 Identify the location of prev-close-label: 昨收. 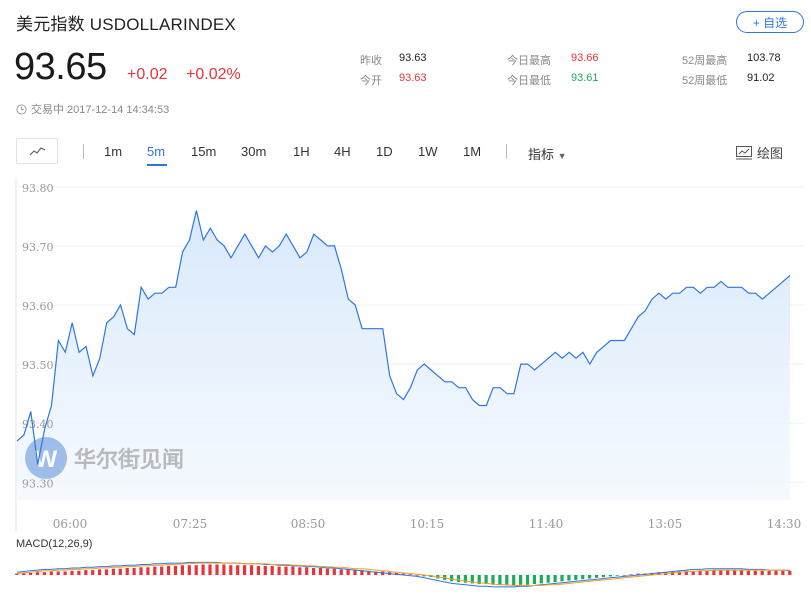
(371, 61).